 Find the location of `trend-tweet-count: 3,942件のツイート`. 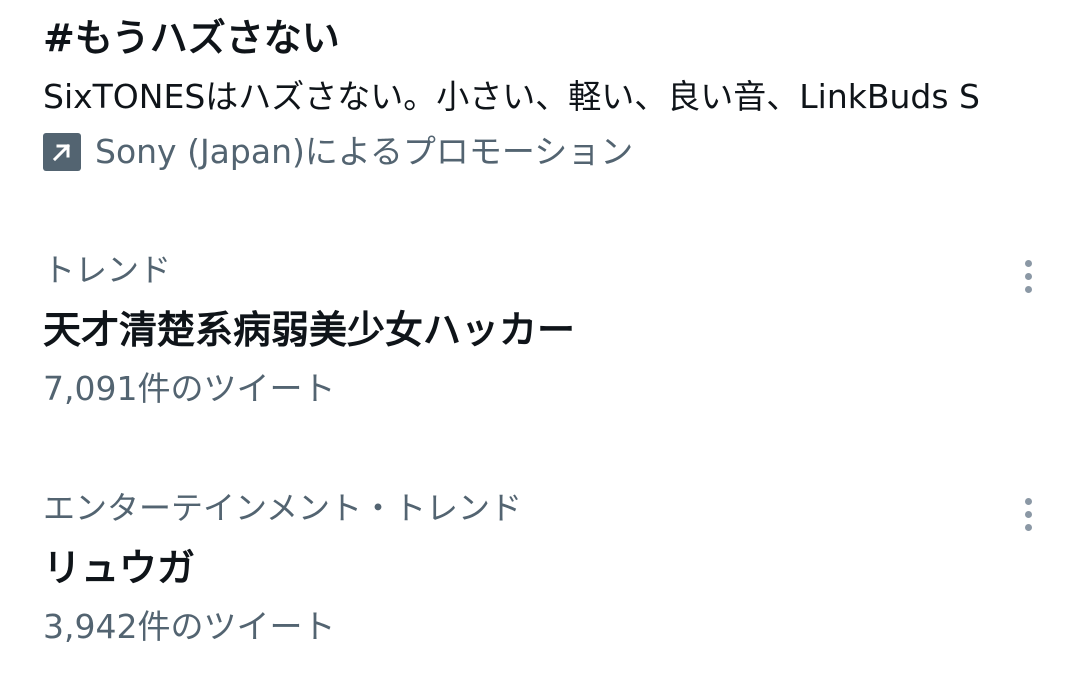

trend-tweet-count: 3,942件のツイート is located at coordinates (189, 626).